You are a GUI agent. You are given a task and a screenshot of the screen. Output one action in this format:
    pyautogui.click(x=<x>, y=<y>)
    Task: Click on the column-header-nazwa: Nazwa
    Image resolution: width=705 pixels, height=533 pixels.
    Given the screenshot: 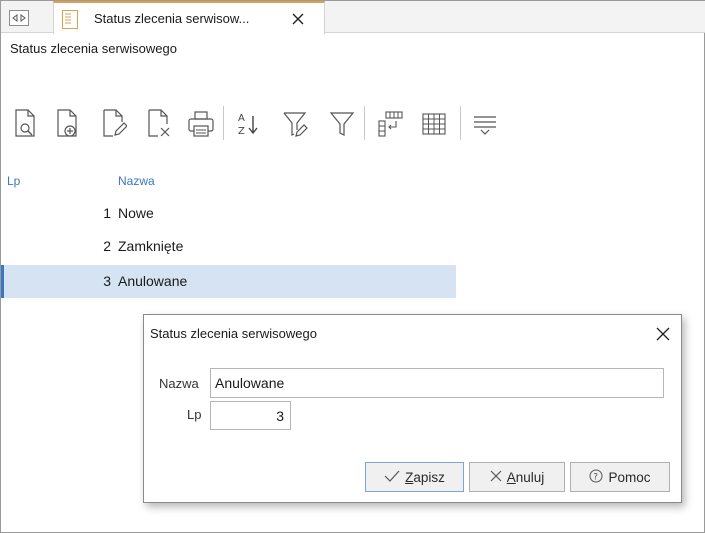 What is the action you would take?
    pyautogui.click(x=136, y=181)
    